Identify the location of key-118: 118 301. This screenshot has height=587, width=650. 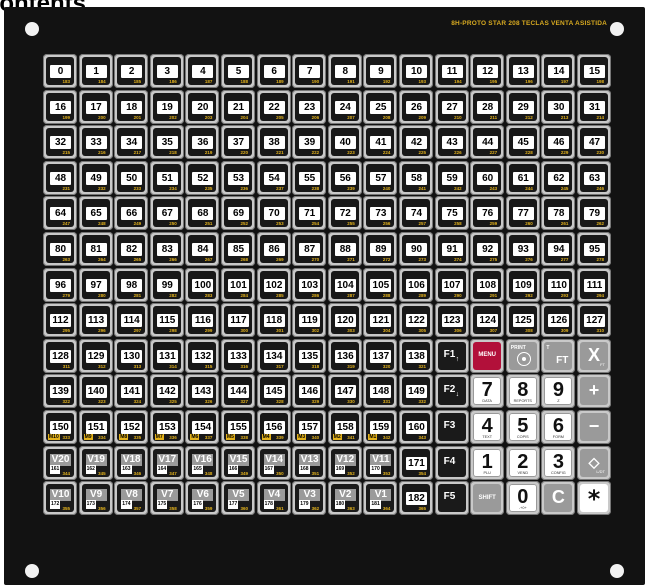
(273, 320).